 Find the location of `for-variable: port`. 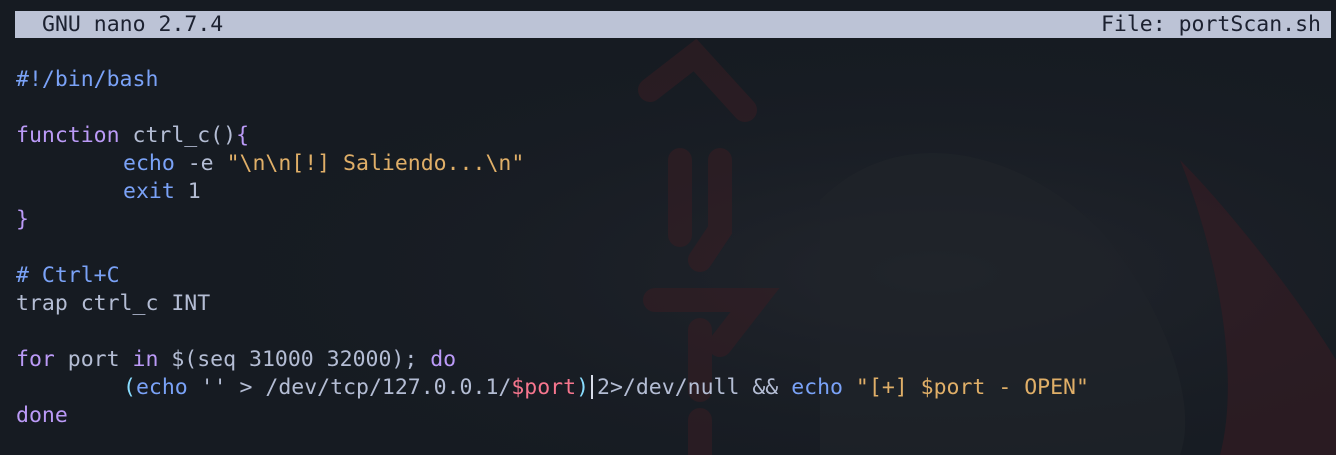

for-variable: port is located at coordinates (93, 359).